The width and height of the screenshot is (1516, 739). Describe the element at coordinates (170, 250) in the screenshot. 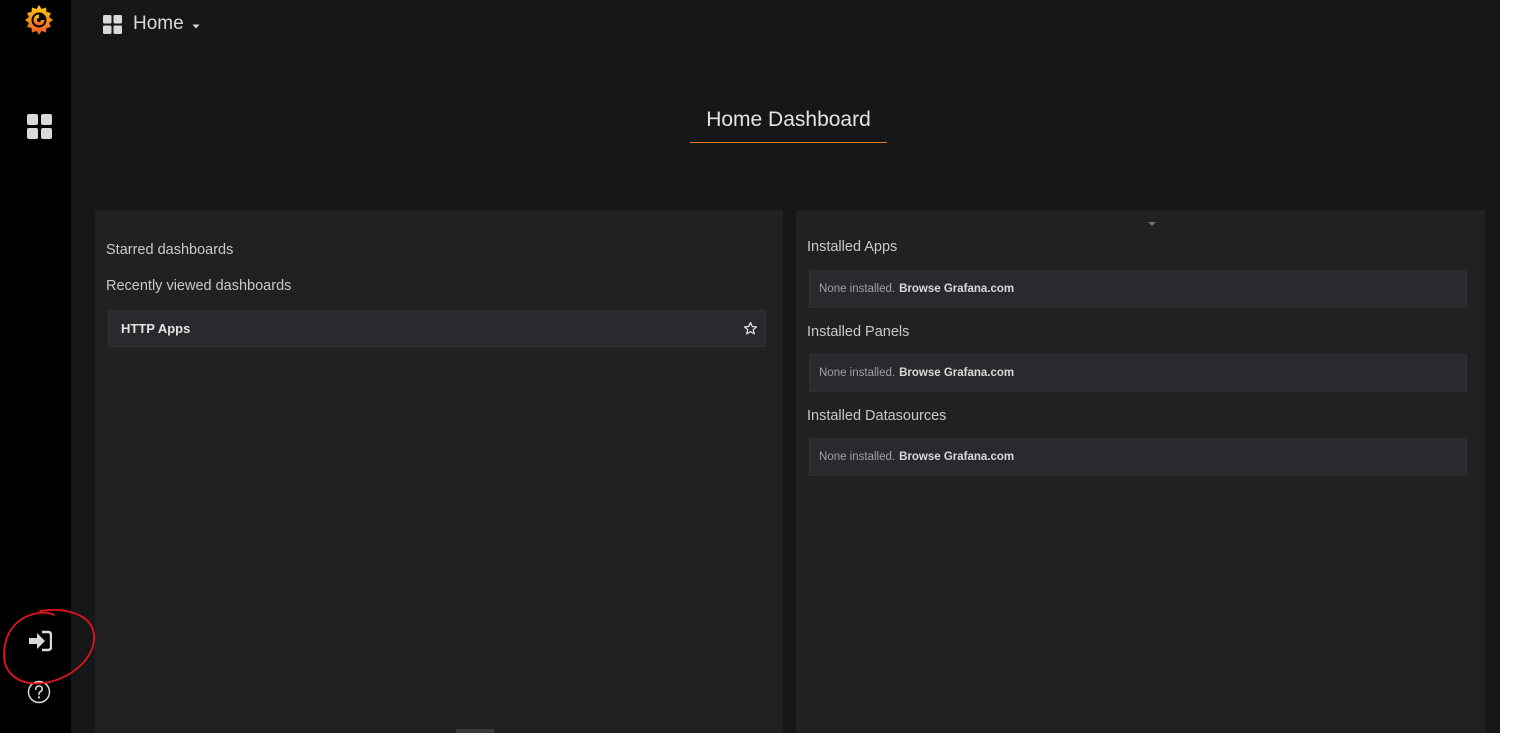

I see `starred-dashboards-heading: Starred dashboards` at that location.